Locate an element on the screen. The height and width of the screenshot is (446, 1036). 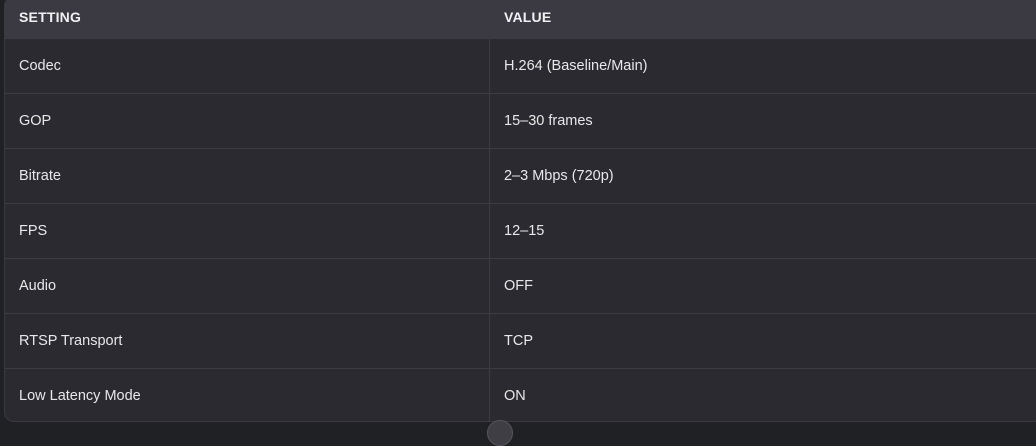
table-row: Low Latency Mode ON is located at coordinates (520, 394).